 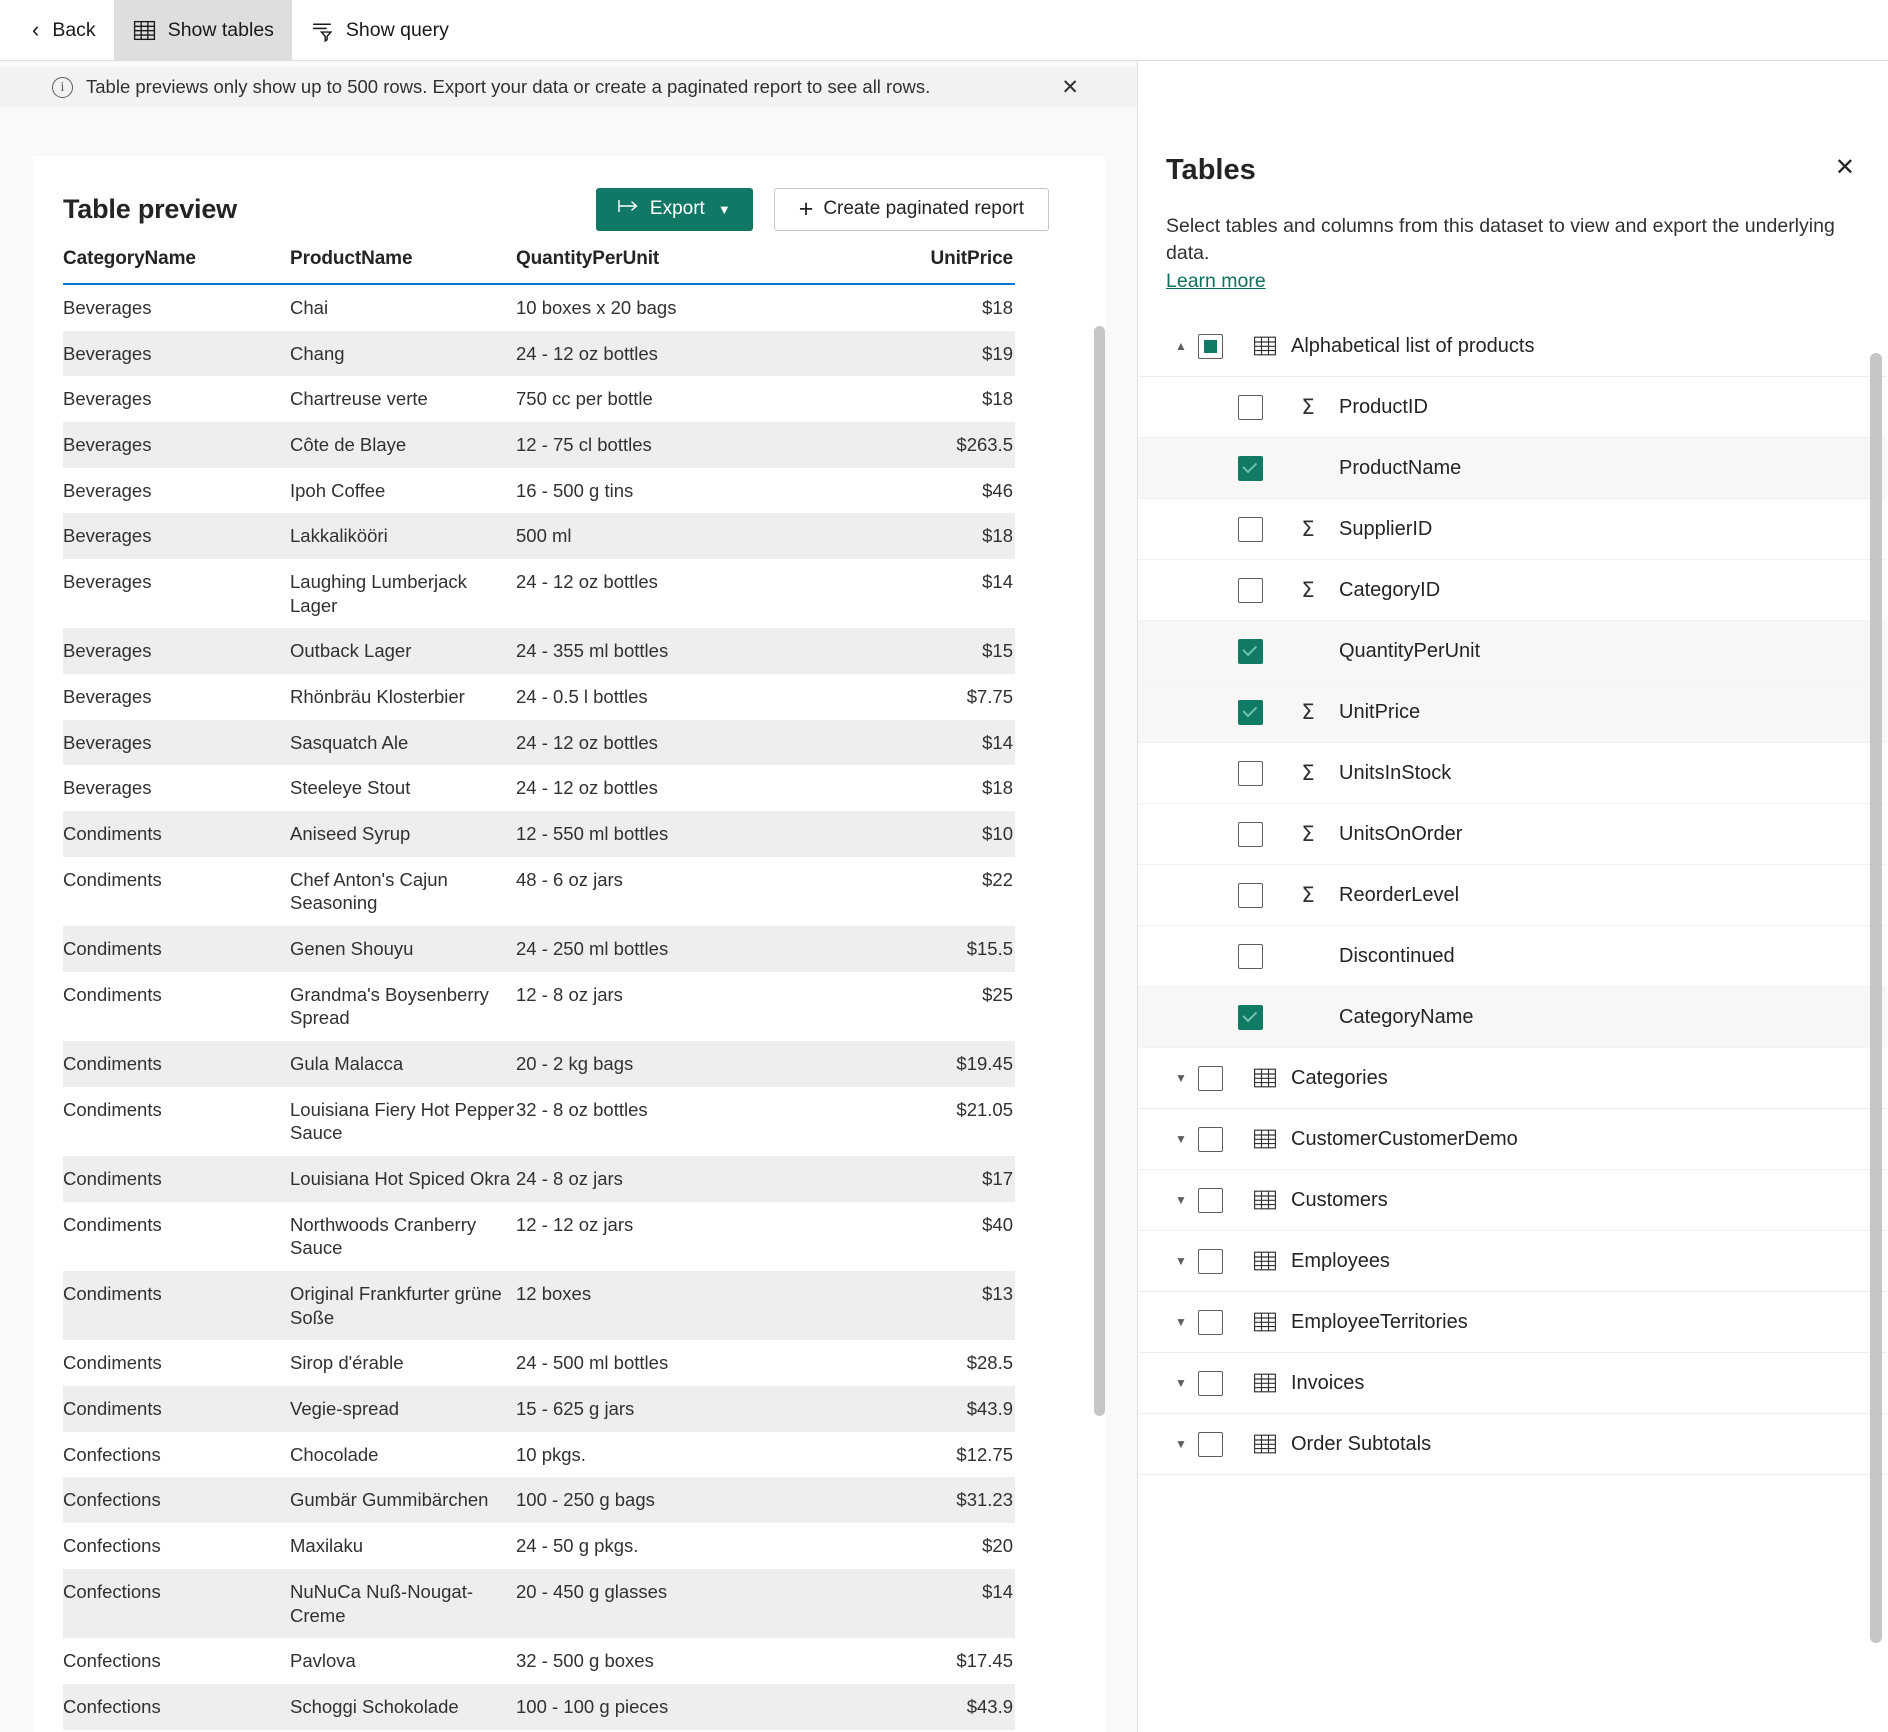 I want to click on tree-item-label: Discontinued, so click(x=1397, y=955).